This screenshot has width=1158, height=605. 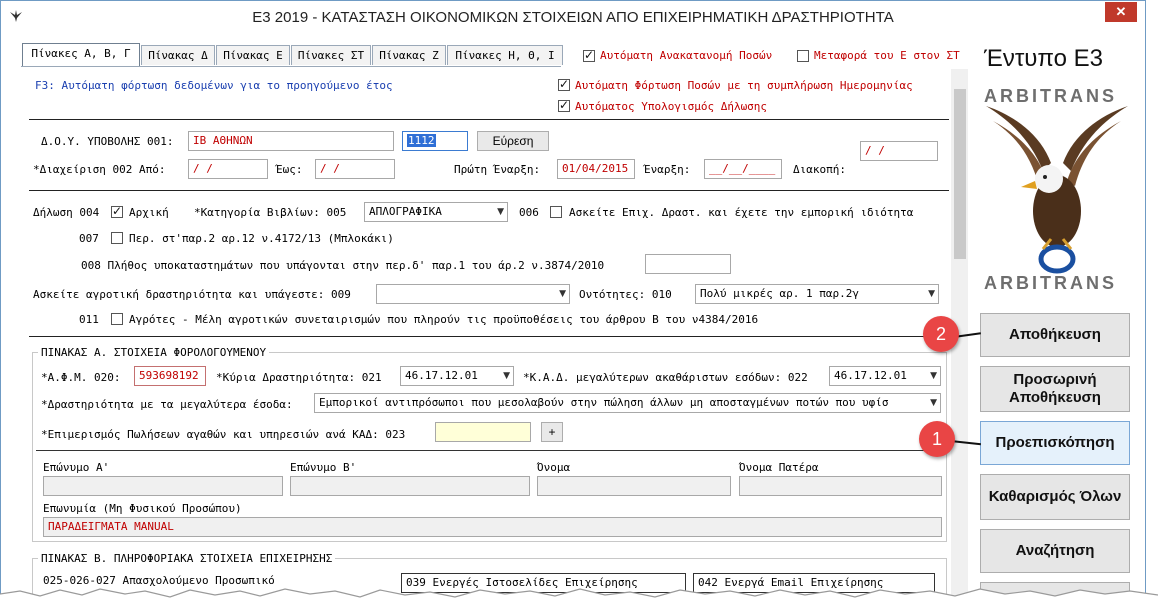 What do you see at coordinates (667, 169) in the screenshot?
I see `start-label: Έναρξη:` at bounding box center [667, 169].